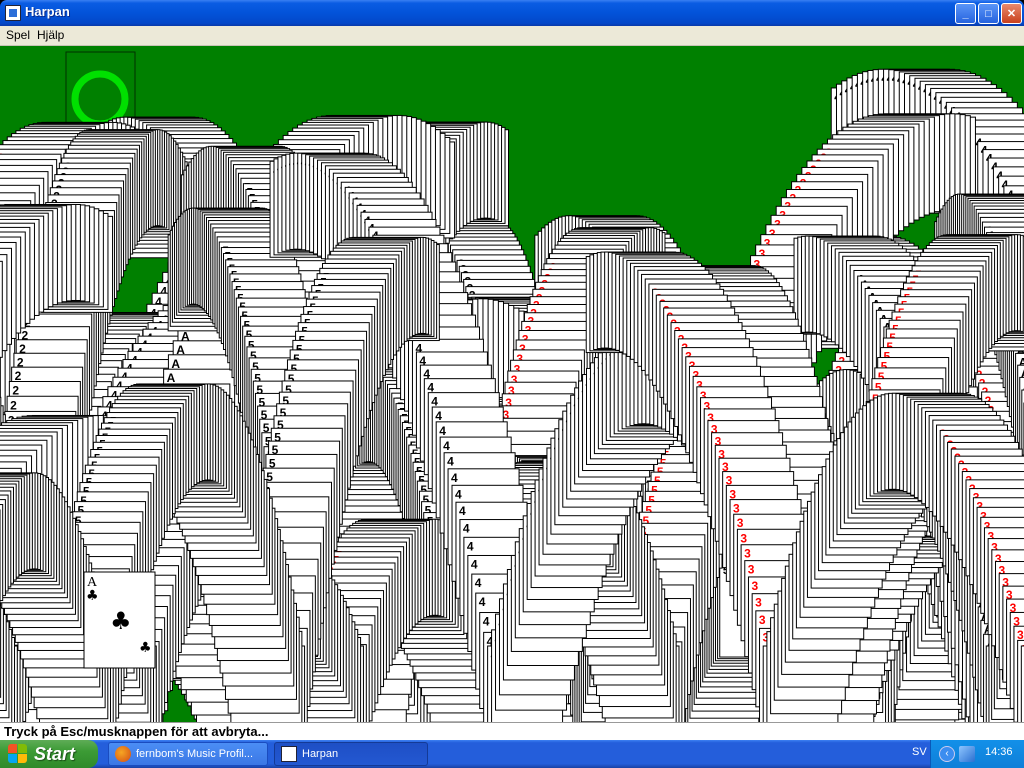  I want to click on system-tray: ‹ 14:36, so click(977, 754).